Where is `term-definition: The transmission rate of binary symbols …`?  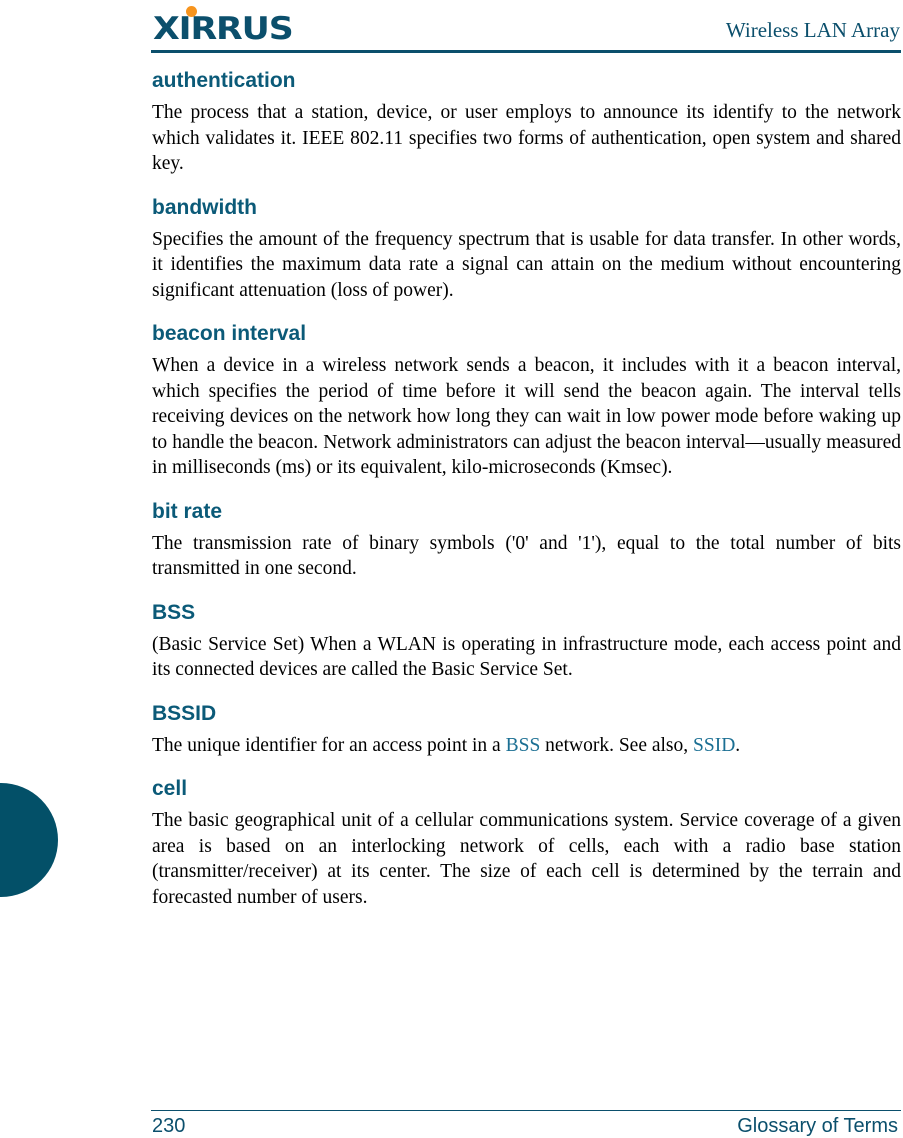
term-definition: The transmission rate of binary symbols … is located at coordinates (526, 556).